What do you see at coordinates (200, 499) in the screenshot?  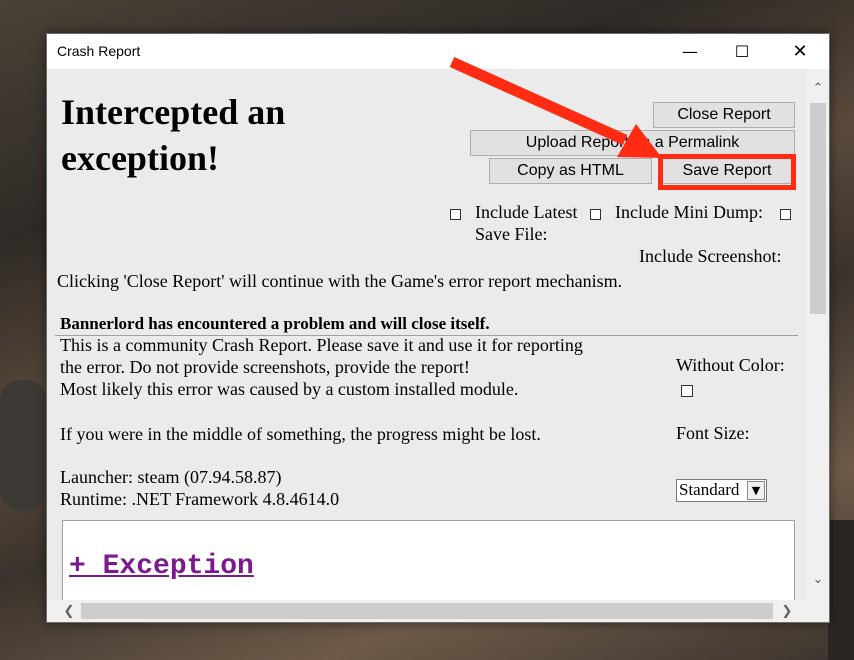 I see `runtime-info: Runtime: .NET Framework 4.8.4614.0` at bounding box center [200, 499].